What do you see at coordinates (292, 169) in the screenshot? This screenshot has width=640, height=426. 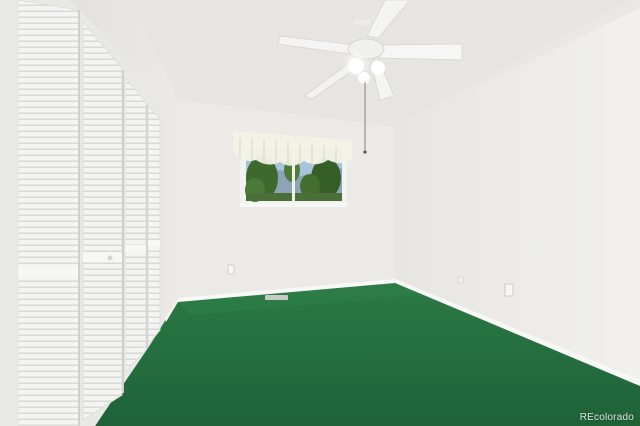 I see `window` at bounding box center [292, 169].